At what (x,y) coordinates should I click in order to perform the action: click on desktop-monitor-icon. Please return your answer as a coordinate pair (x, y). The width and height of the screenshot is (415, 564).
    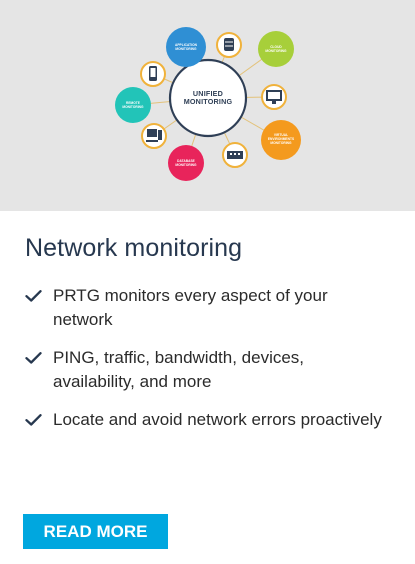
    Looking at the image, I should click on (274, 97).